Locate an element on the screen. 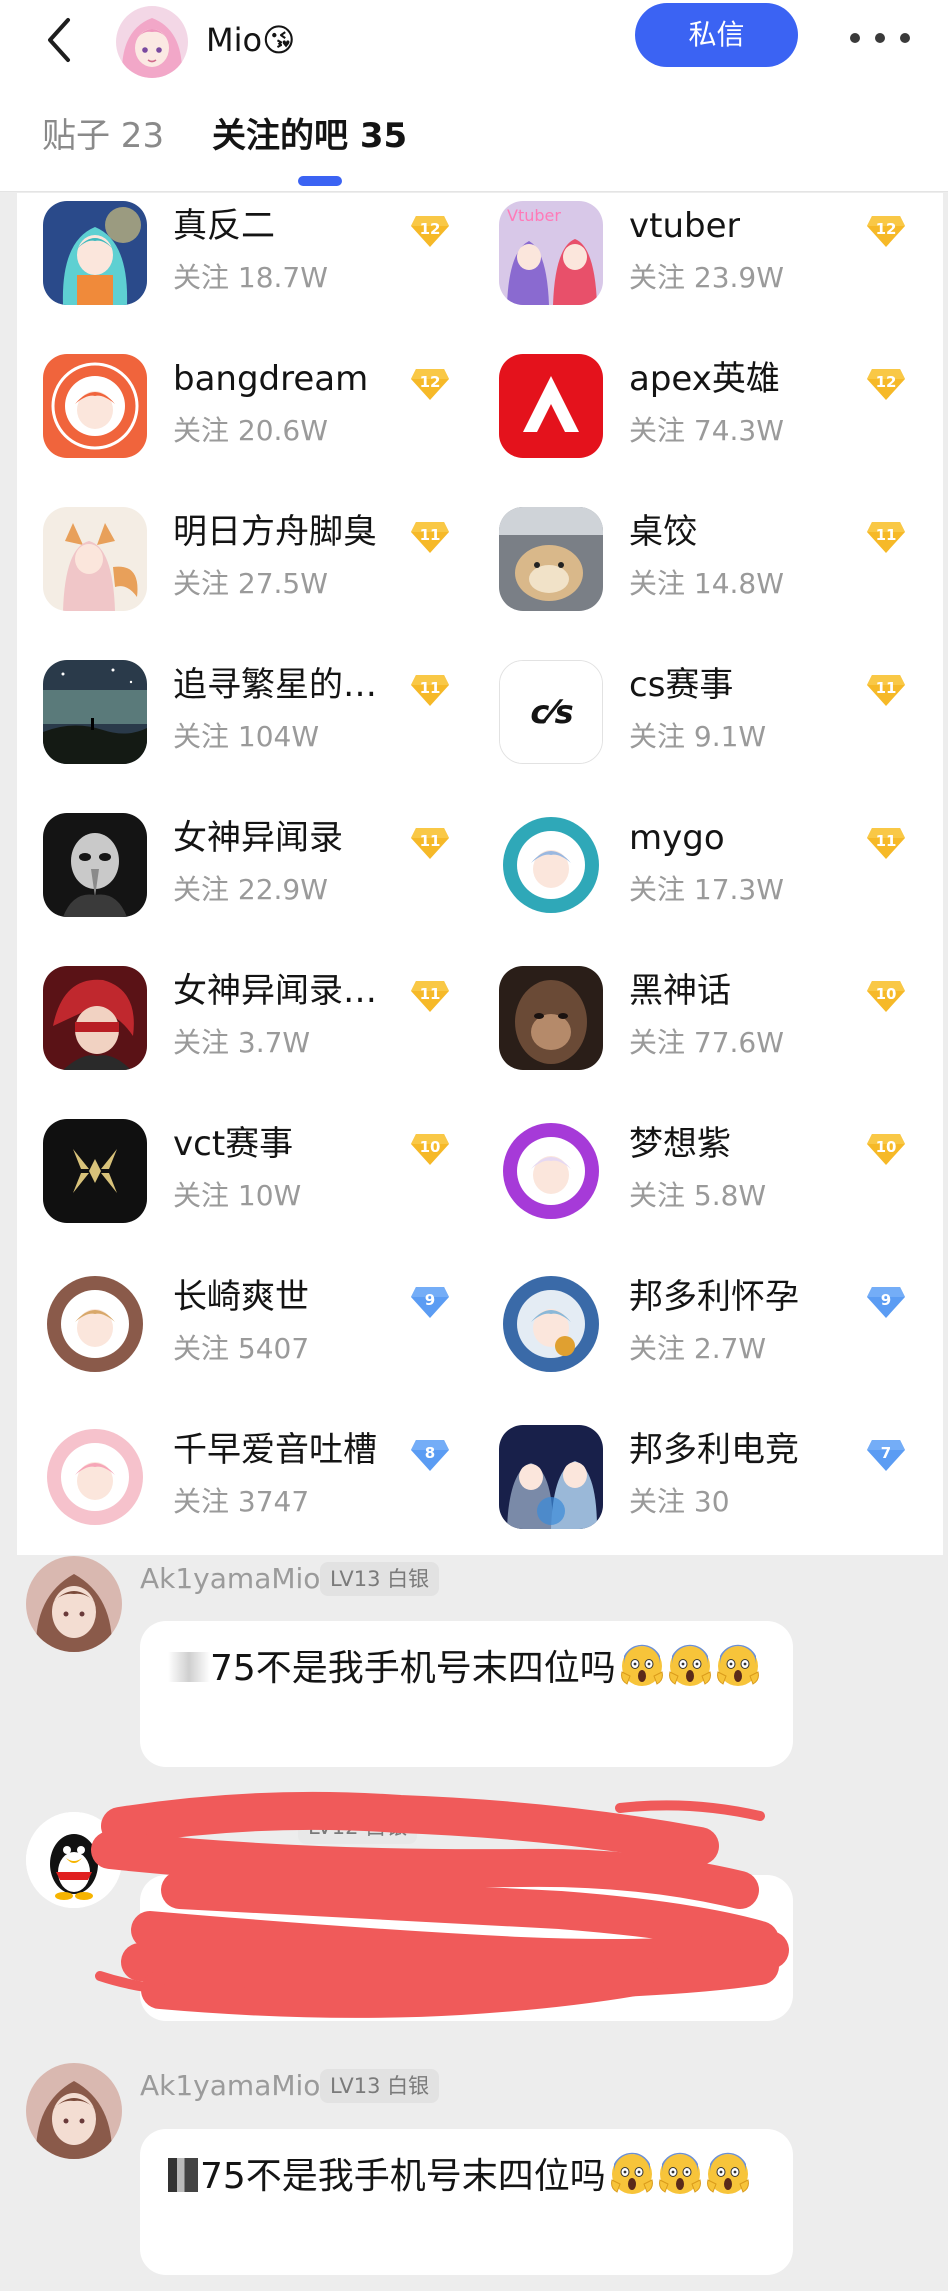 The image size is (948, 2291). forum-follower-count: 关注 74.3W is located at coordinates (706, 430).